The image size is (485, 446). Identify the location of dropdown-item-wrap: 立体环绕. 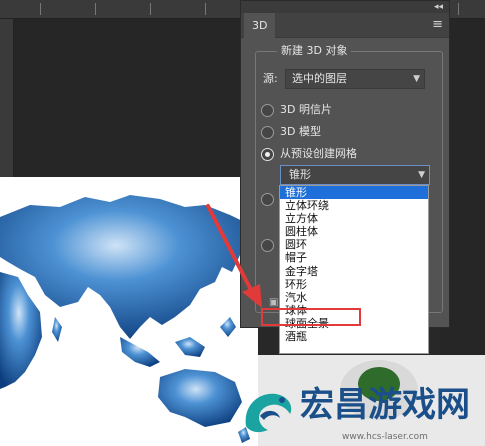
(354, 205).